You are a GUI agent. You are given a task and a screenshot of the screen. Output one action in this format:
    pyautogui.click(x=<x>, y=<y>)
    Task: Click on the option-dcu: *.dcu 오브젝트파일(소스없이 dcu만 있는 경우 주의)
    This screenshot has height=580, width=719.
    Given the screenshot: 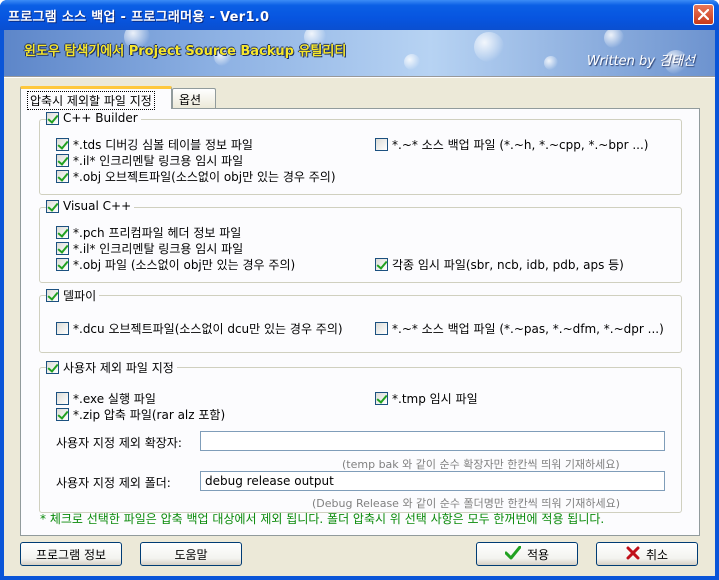 What is the action you would take?
    pyautogui.click(x=199, y=328)
    